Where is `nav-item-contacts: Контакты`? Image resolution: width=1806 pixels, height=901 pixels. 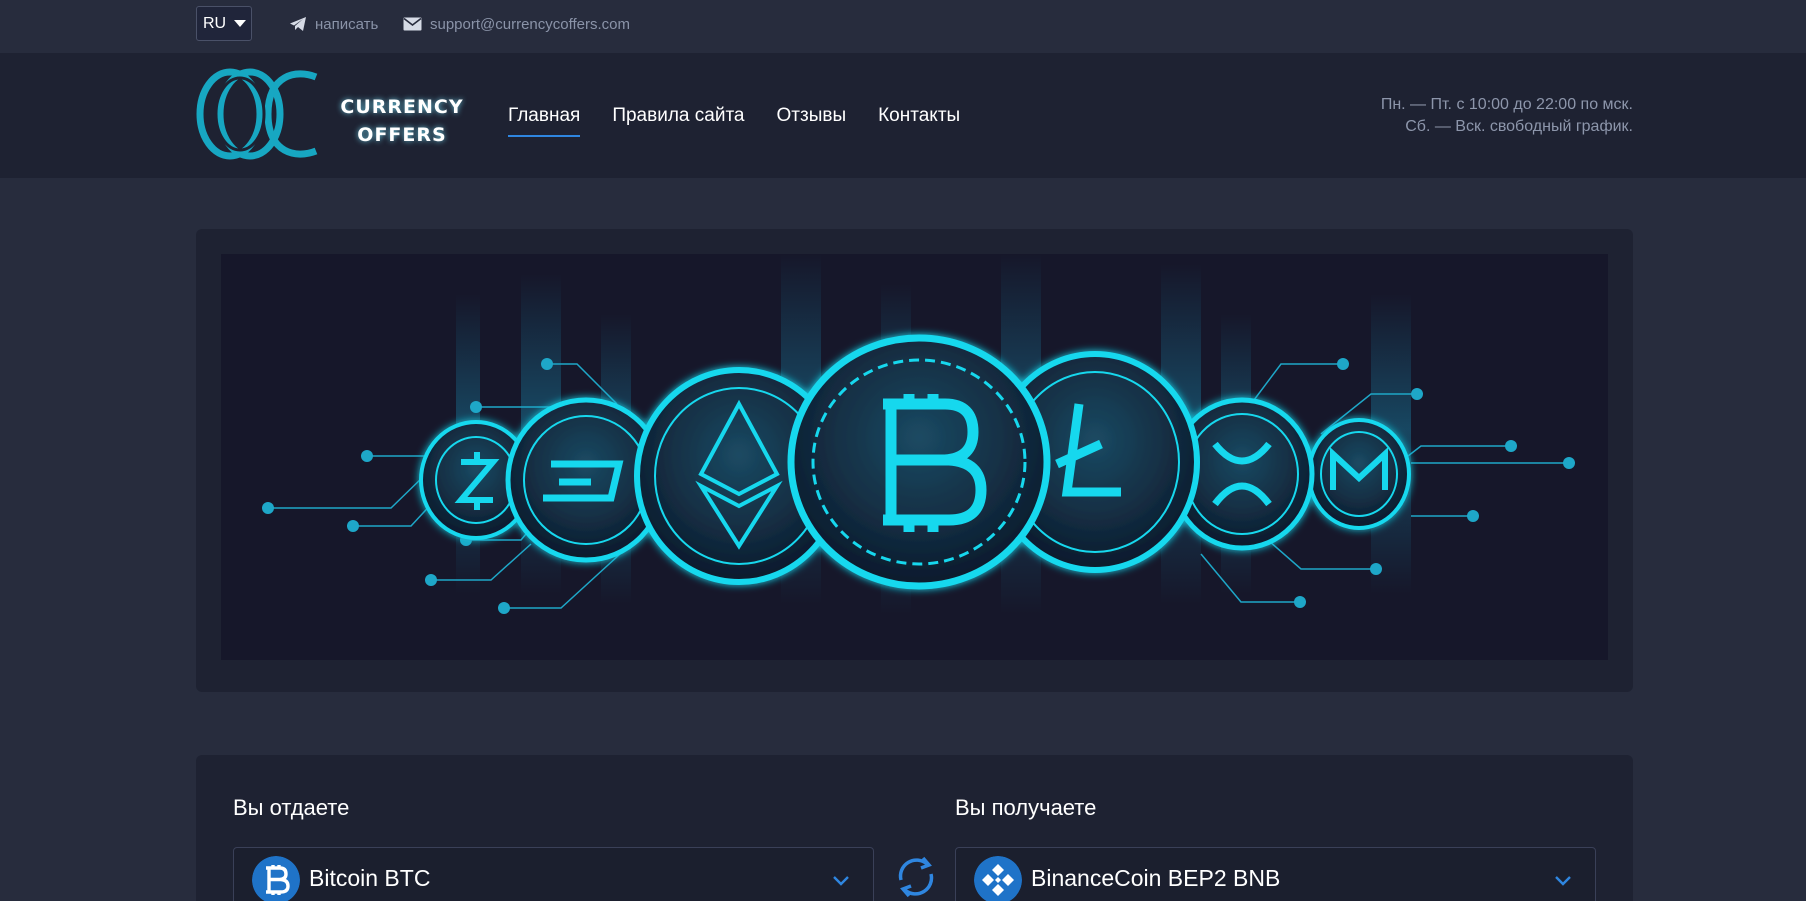 nav-item-contacts: Контакты is located at coordinates (919, 121).